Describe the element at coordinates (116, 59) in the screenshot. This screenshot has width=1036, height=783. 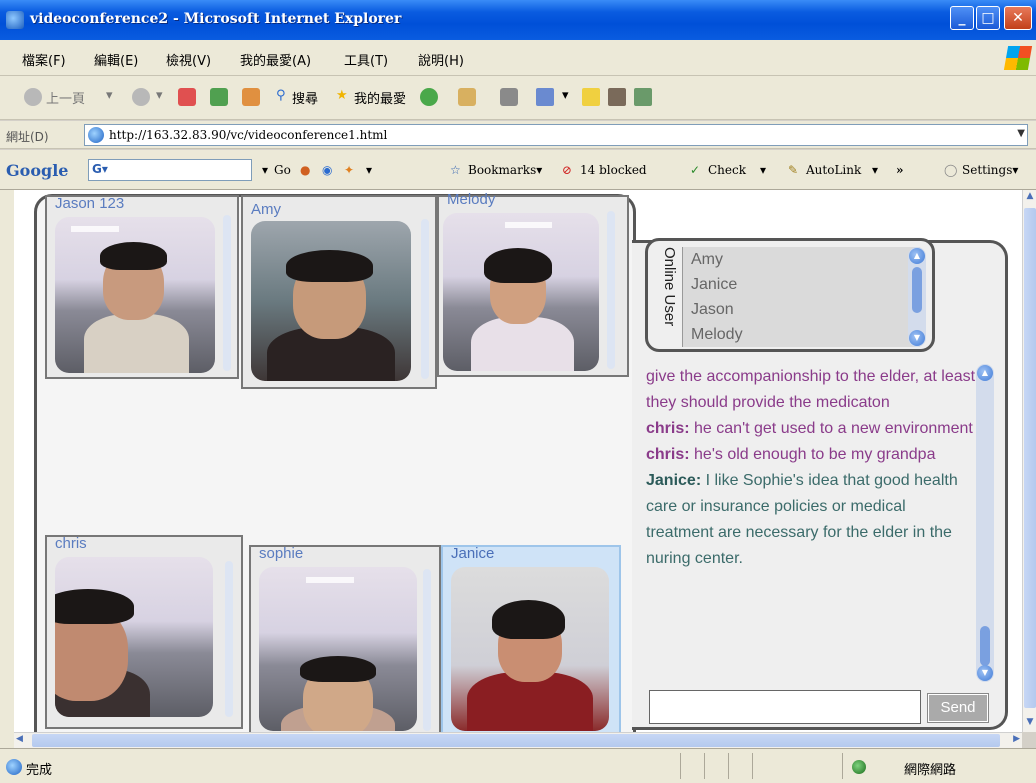
I see `menu-edit: 編輯(E)` at that location.